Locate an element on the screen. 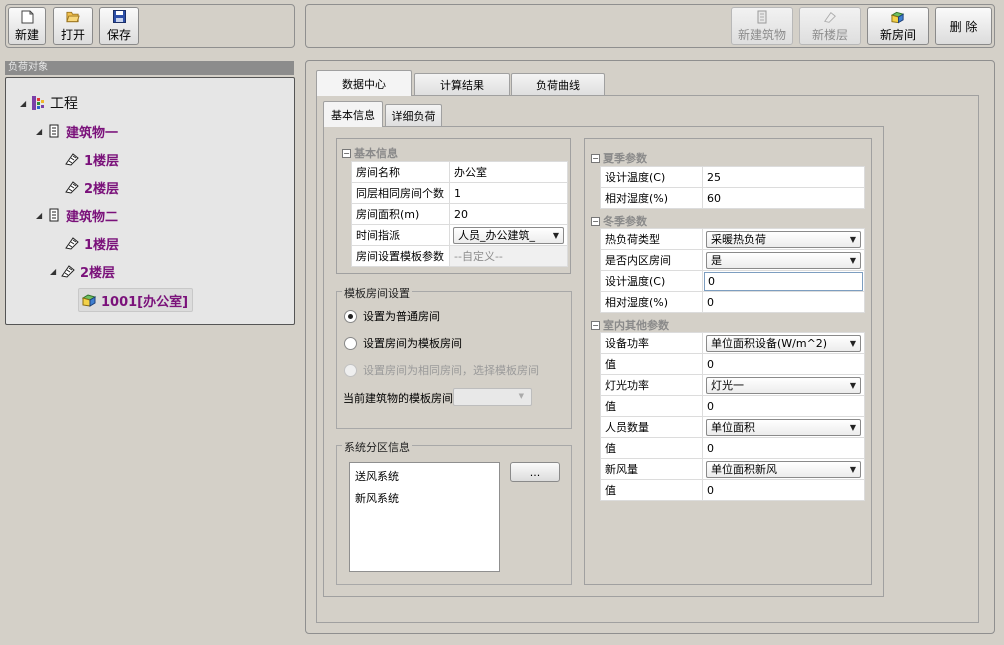 This screenshot has width=1004, height=645. tree-node-b1-floor1: 1楼层 is located at coordinates (91, 159).